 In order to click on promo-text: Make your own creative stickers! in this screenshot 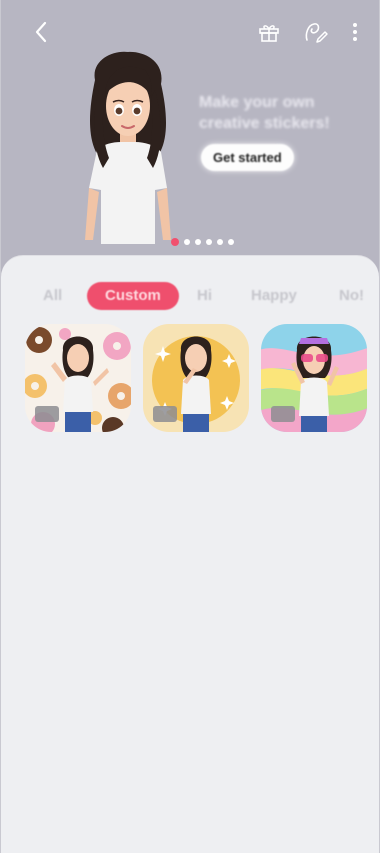, I will do `click(264, 113)`.